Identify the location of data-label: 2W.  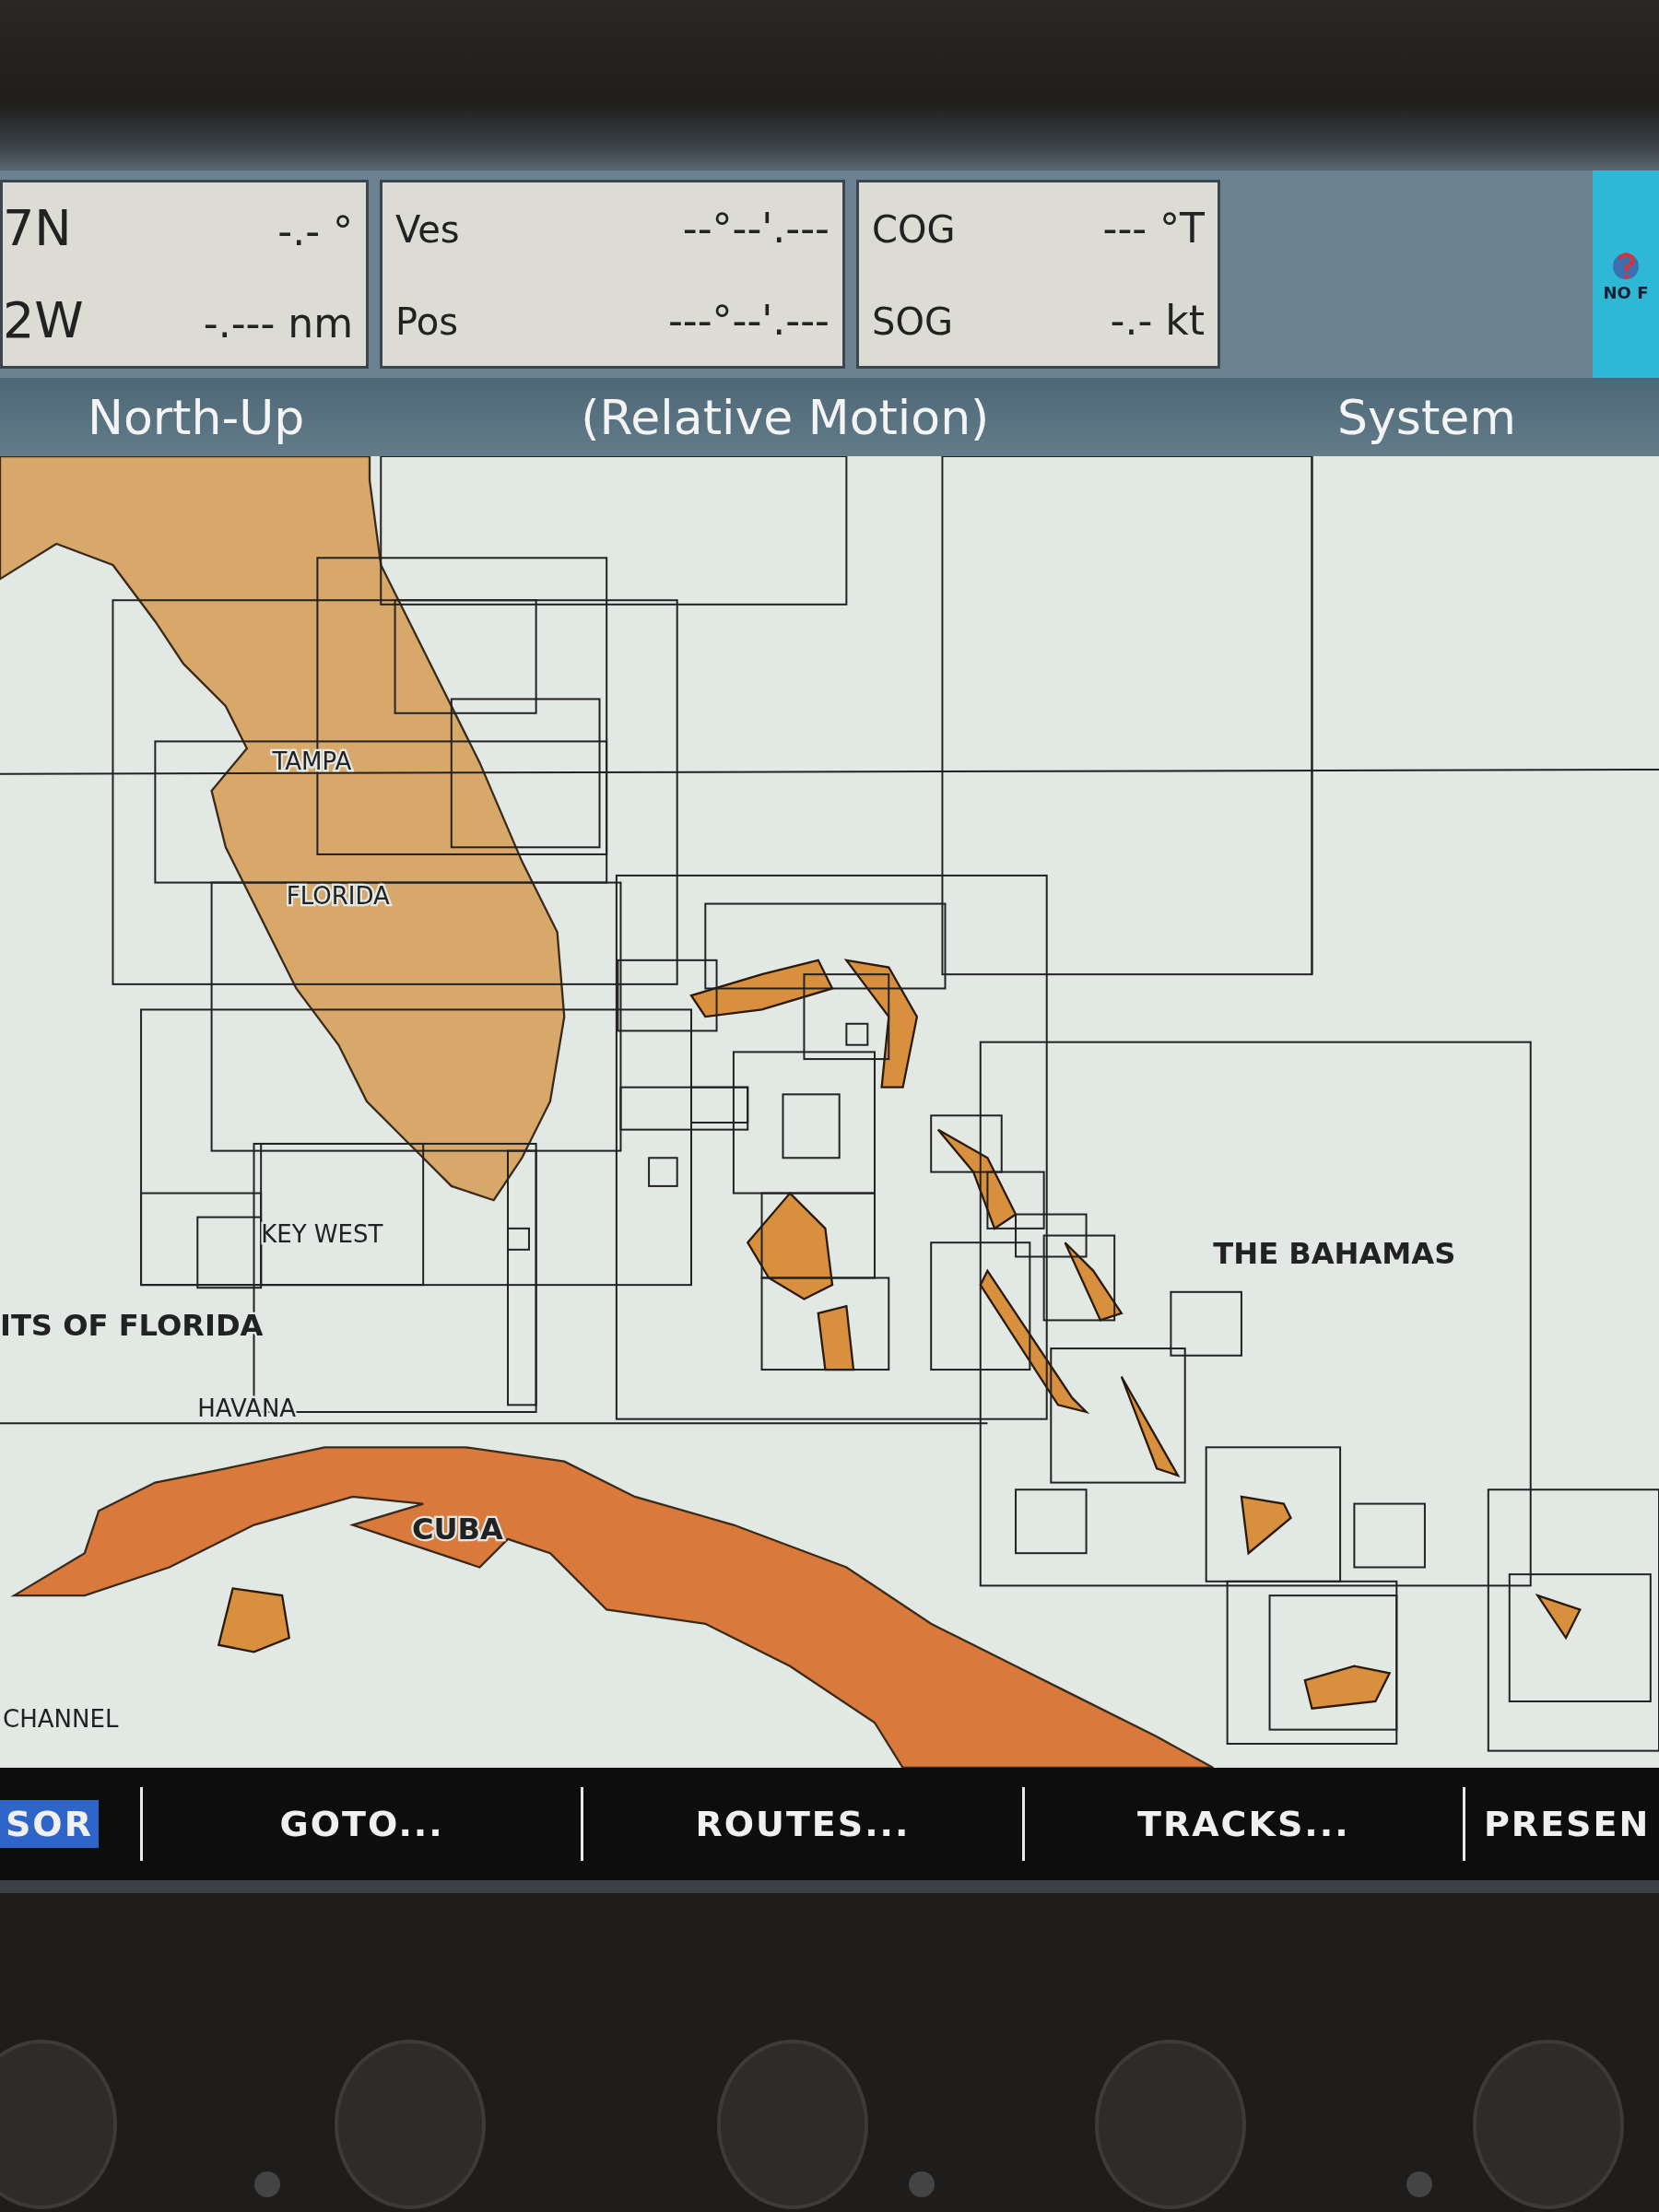
(43, 319).